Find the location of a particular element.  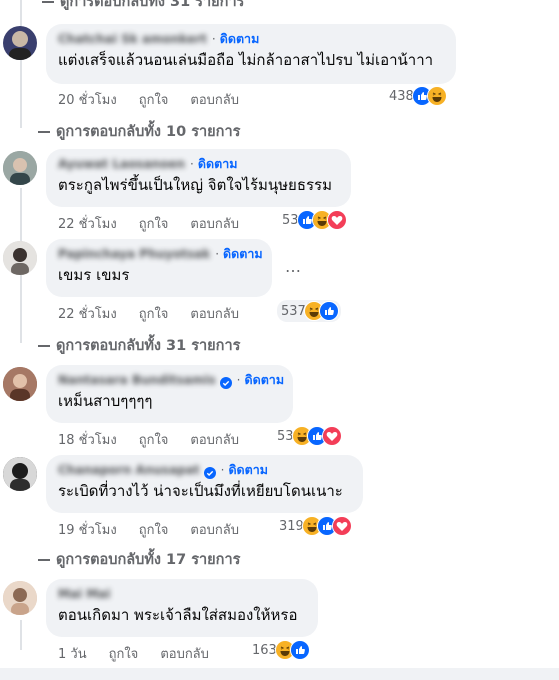

commenter-name: Chatchai Sk amonkert is located at coordinates (132, 39).